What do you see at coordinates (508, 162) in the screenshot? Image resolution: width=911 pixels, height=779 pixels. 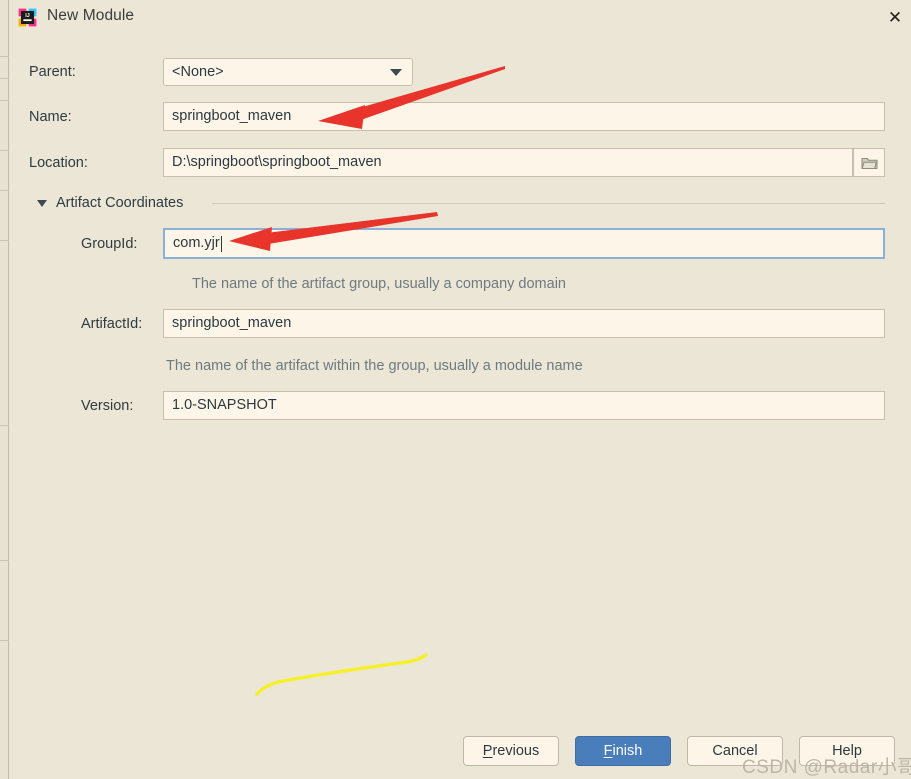 I see `location-input: D:\springboot\springboot_maven` at bounding box center [508, 162].